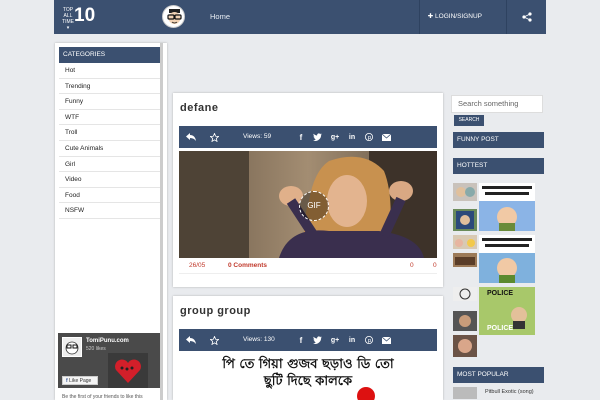 The image size is (600, 400). I want to click on page-likes: 520 likes, so click(96, 349).